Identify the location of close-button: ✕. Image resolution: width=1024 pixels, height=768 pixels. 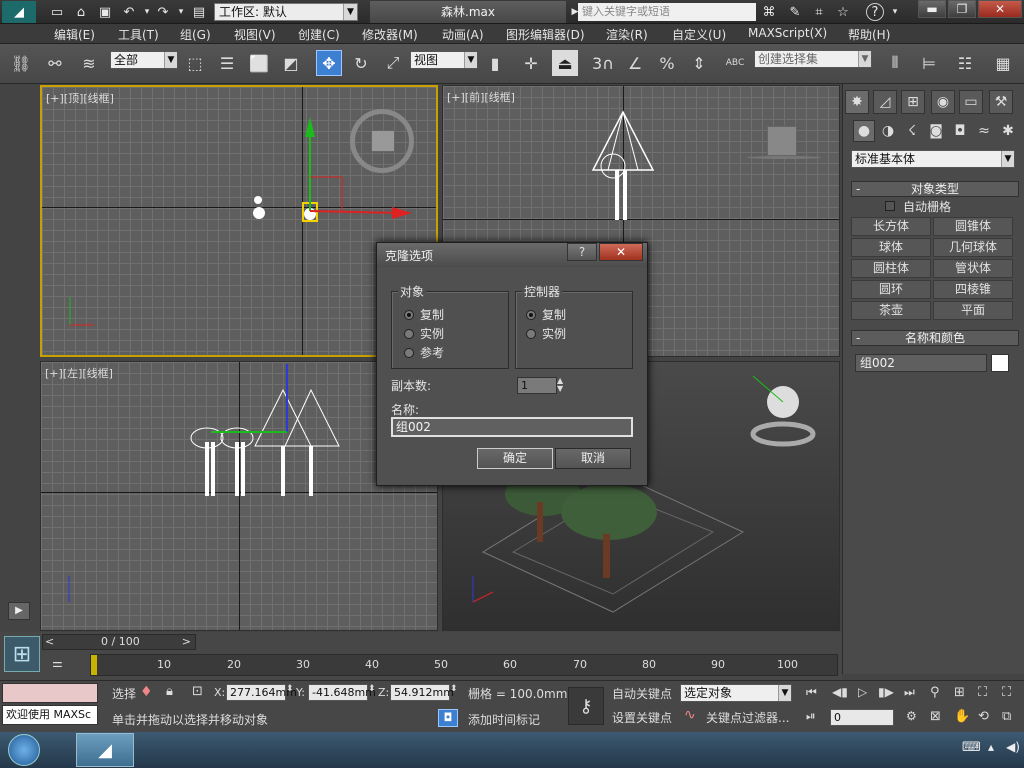
(1000, 9).